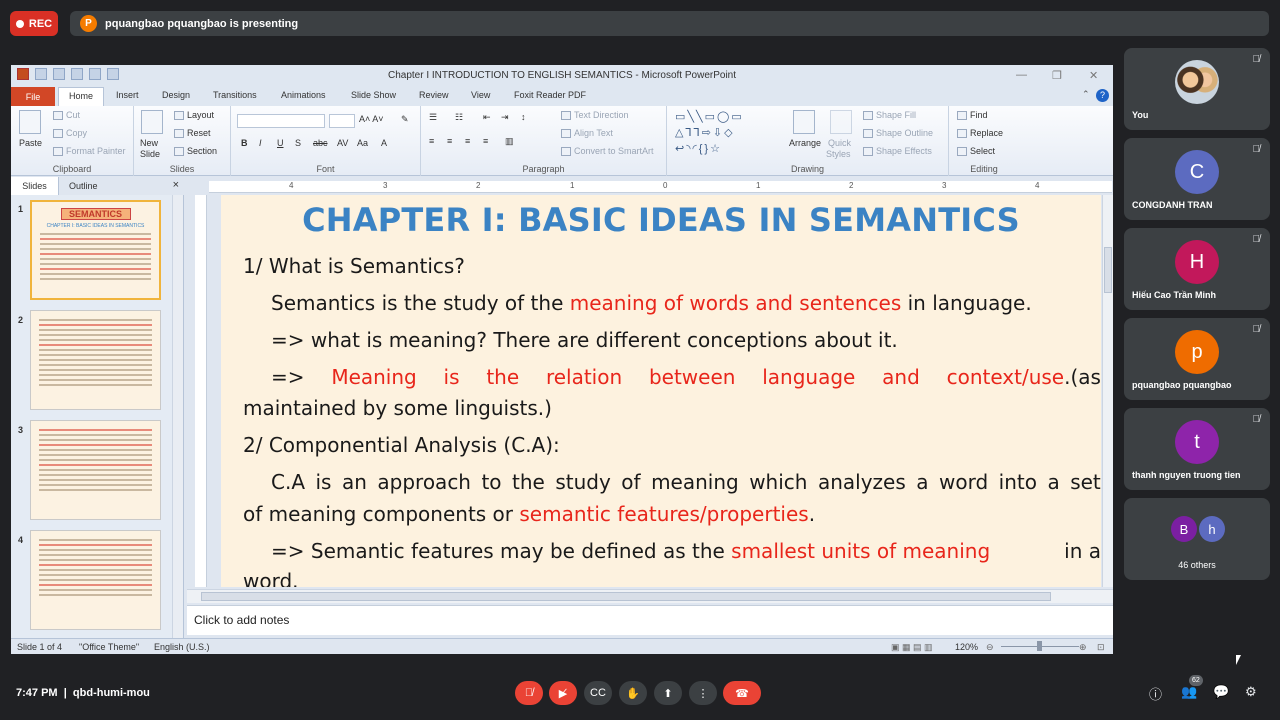  I want to click on underline-button: U, so click(280, 143).